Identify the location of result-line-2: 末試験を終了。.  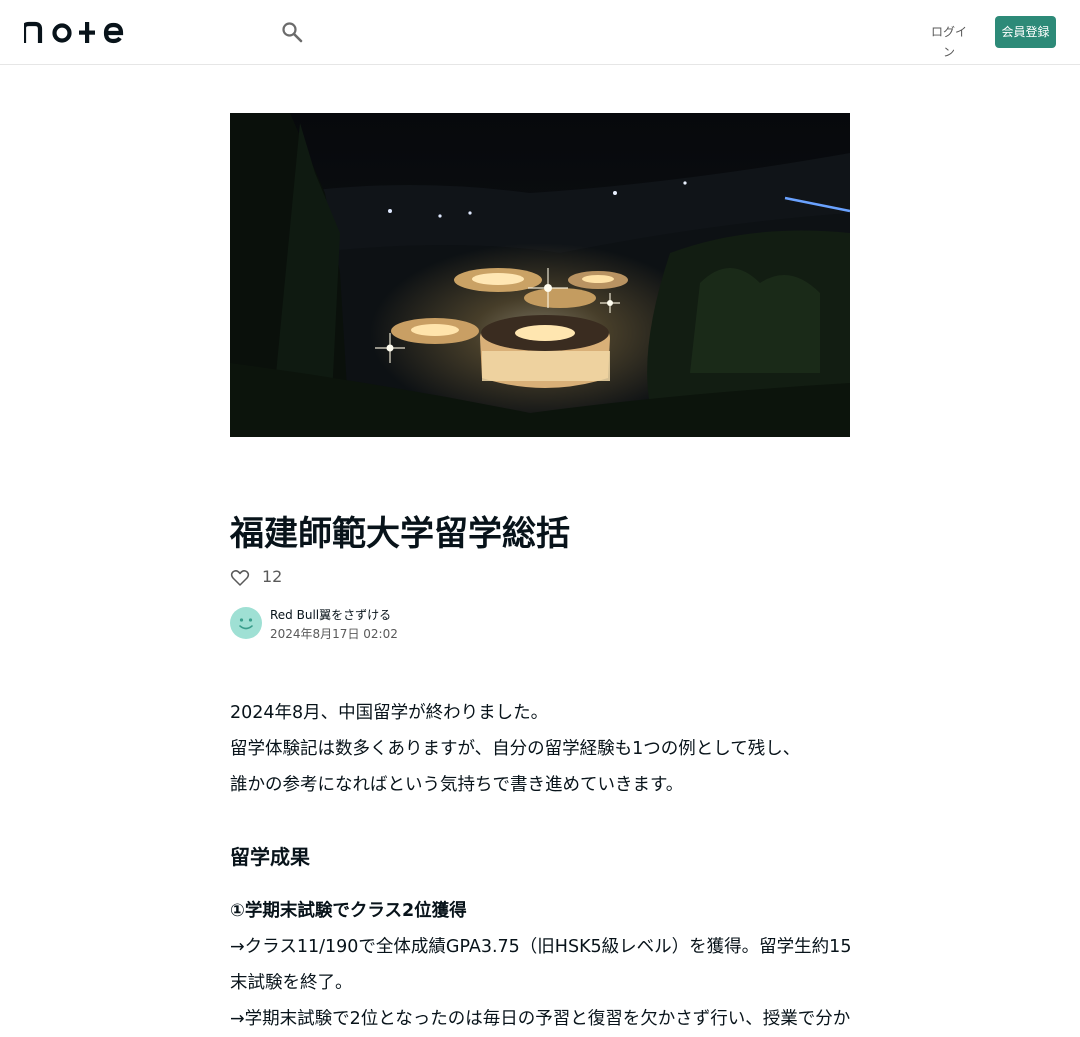
(291, 983).